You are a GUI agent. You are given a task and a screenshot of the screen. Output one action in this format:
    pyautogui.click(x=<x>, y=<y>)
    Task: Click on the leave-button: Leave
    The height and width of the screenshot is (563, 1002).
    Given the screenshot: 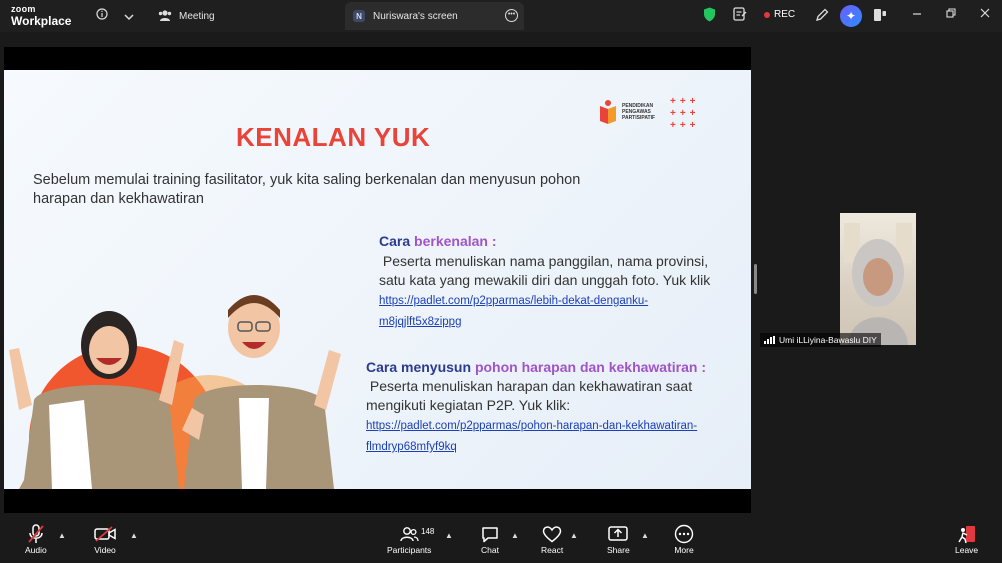 What is the action you would take?
    pyautogui.click(x=966, y=539)
    